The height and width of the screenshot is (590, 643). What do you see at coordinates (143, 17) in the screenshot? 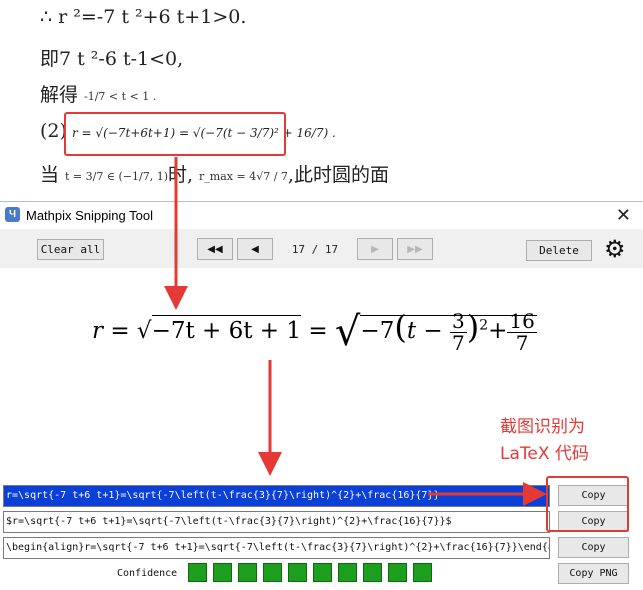
I see `doc-line-1: ∴ r ²=-7 t ²+6 t+1>0.` at bounding box center [143, 17].